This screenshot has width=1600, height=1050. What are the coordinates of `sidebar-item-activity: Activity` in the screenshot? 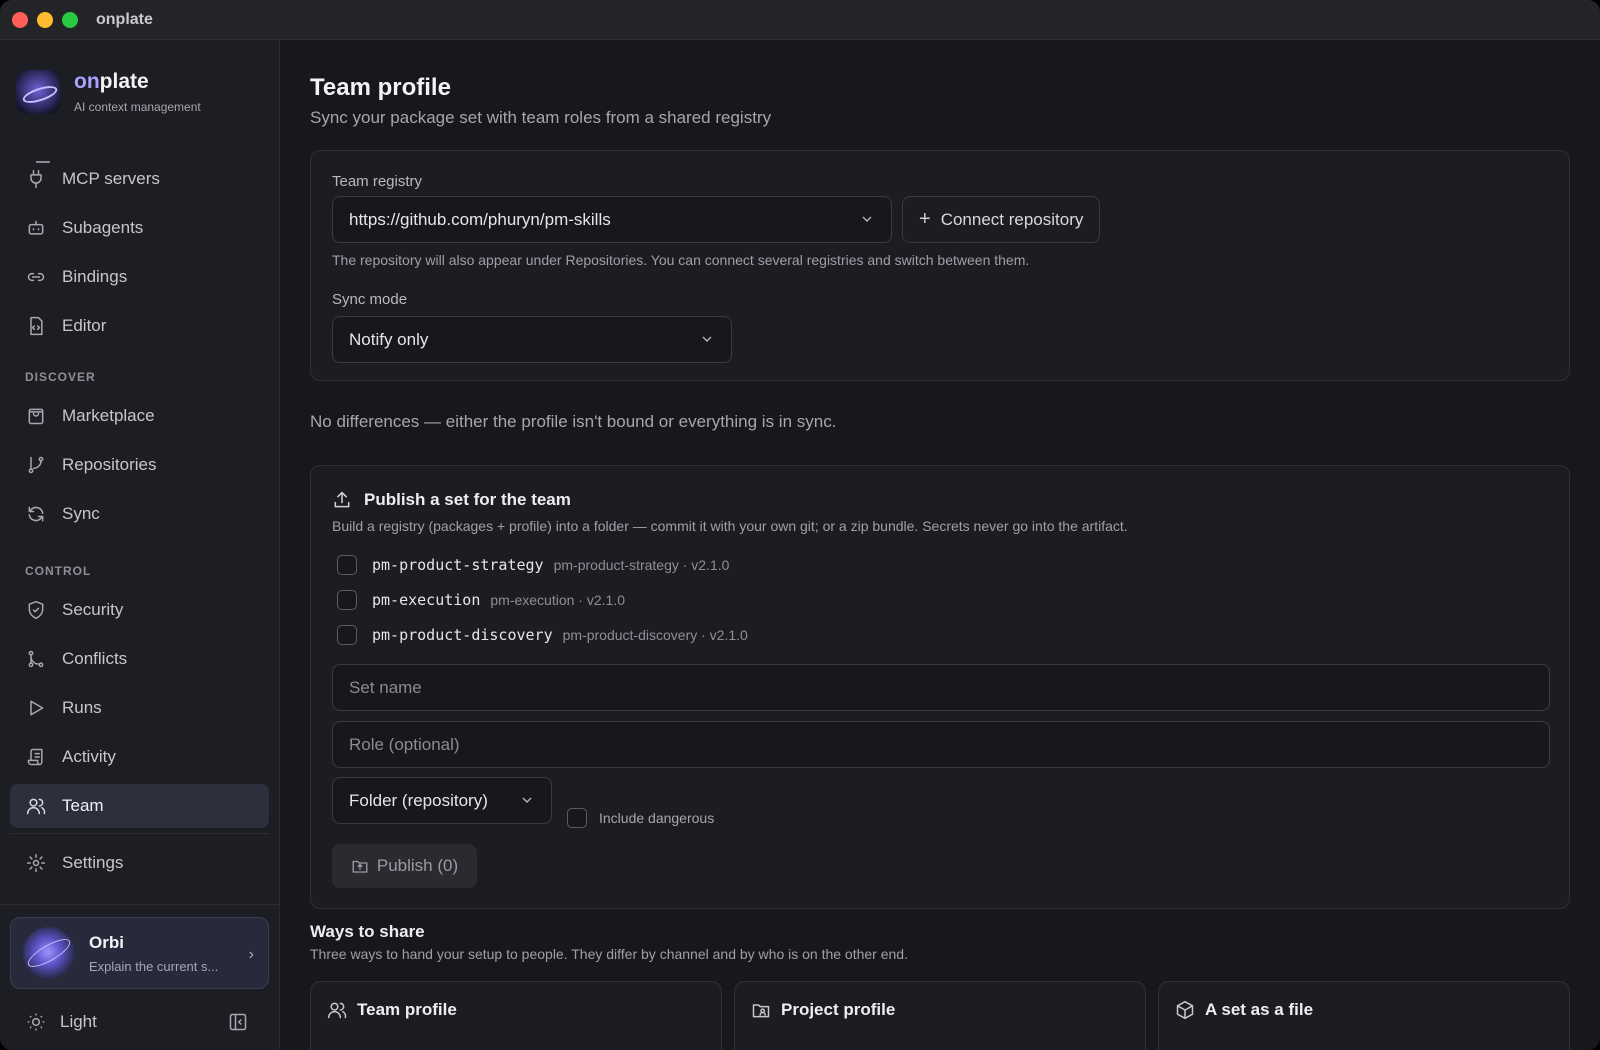 It's located at (139, 757).